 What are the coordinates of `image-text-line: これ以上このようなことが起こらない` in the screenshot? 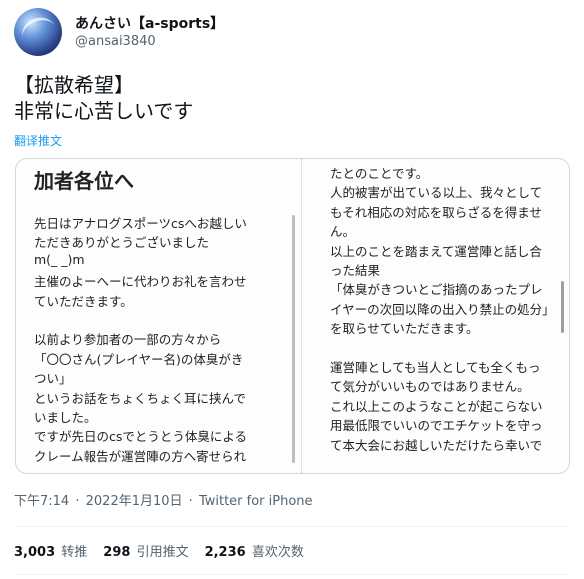 It's located at (436, 406).